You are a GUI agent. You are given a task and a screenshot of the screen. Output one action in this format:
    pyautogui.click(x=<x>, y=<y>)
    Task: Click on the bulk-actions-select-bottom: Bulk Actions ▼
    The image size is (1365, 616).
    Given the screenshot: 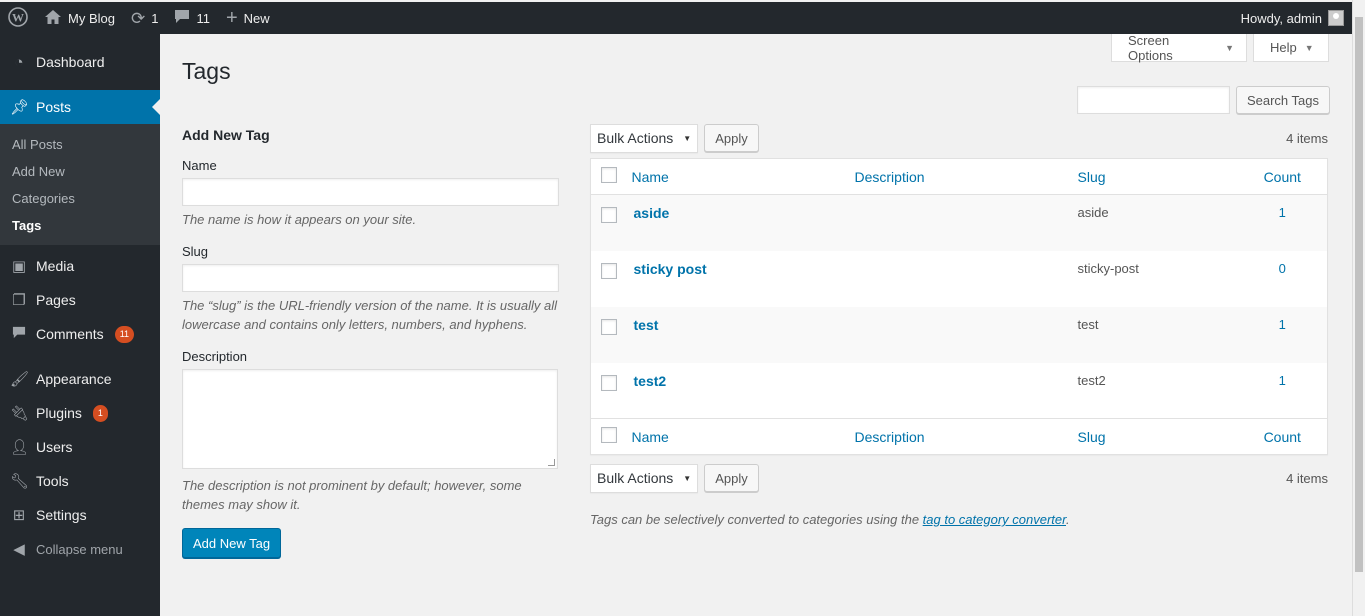 What is the action you would take?
    pyautogui.click(x=644, y=478)
    